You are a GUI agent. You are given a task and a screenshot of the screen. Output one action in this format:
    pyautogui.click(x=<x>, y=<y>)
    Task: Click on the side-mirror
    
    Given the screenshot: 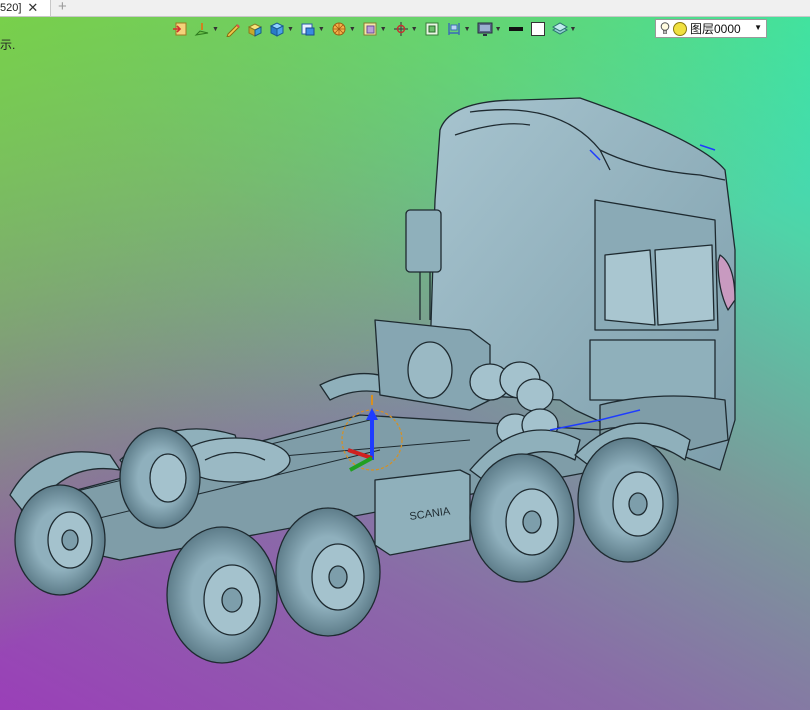 What is the action you would take?
    pyautogui.click(x=423, y=241)
    